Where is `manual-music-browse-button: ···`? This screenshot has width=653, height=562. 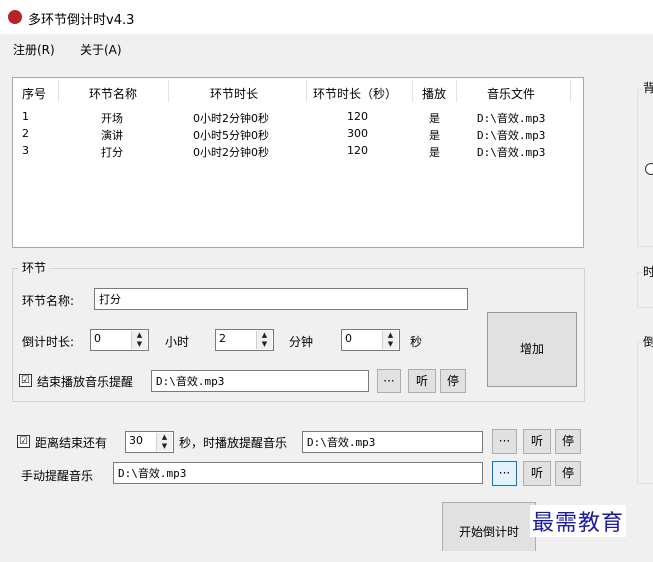 manual-music-browse-button: ··· is located at coordinates (504, 473).